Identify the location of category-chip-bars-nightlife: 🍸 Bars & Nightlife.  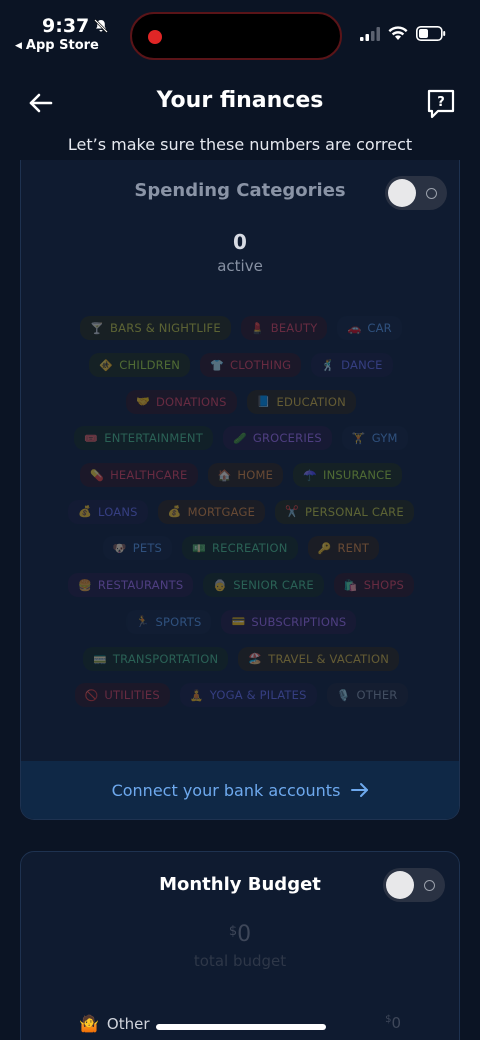
(155, 328).